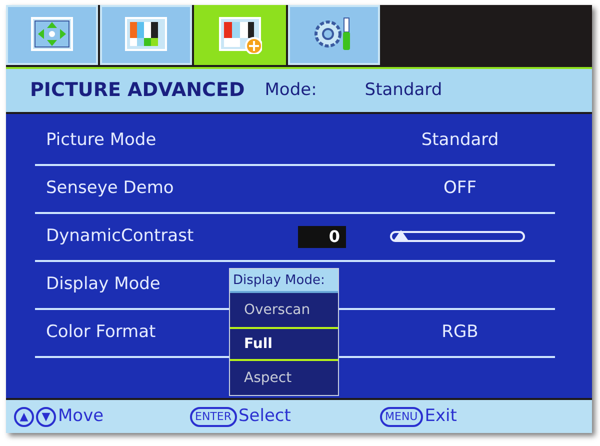 This screenshot has height=446, width=600. I want to click on mode-value: Standard, so click(403, 90).